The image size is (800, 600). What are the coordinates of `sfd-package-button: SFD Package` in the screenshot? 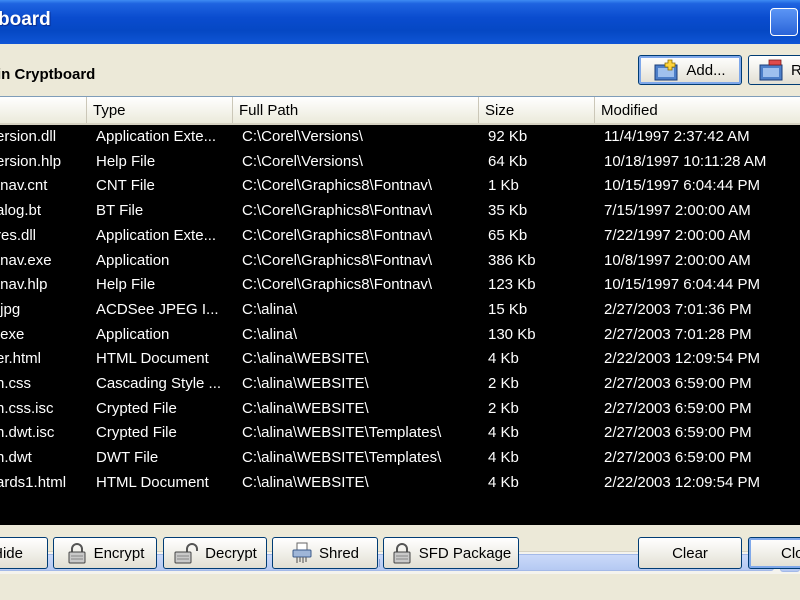 It's located at (451, 553).